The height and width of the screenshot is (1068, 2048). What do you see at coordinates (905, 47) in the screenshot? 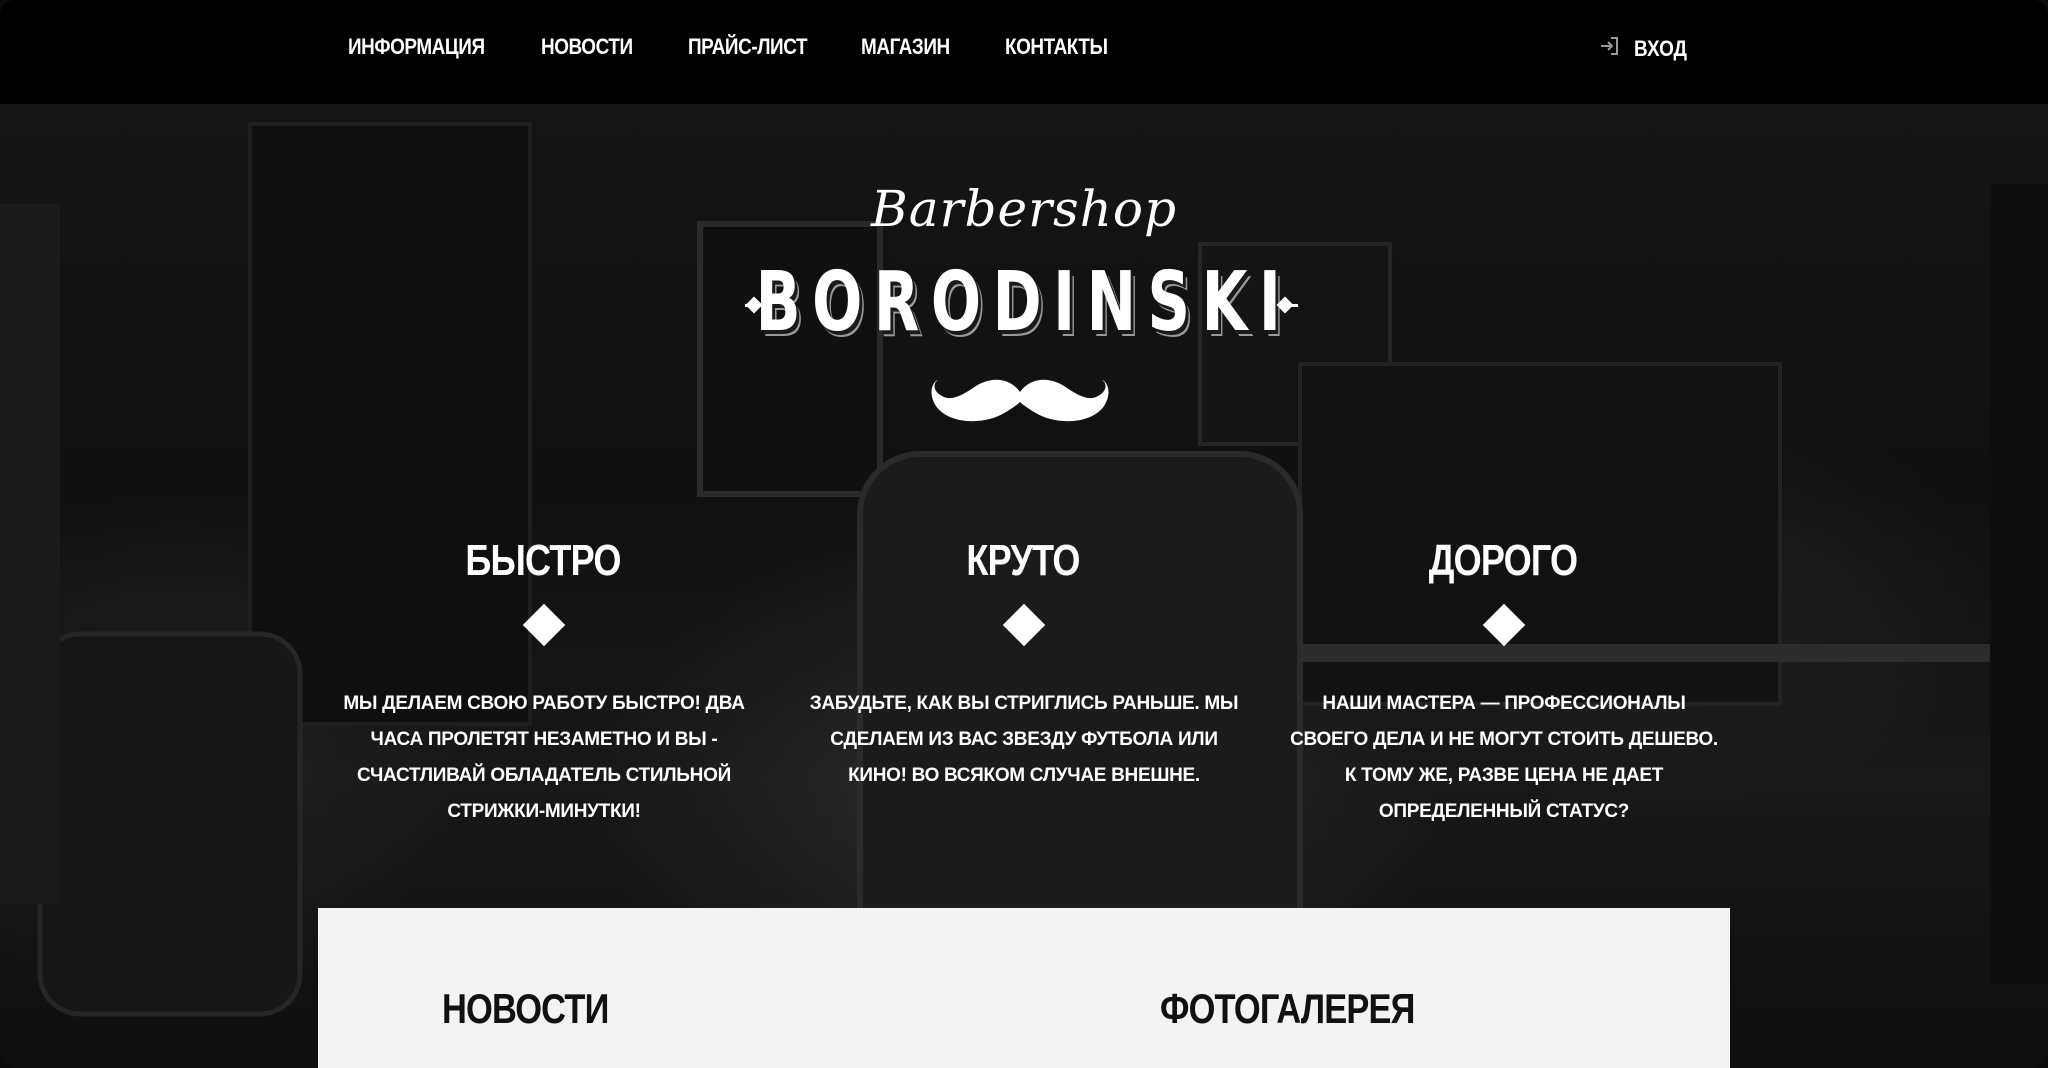
I see `nav-item-shop: МАГАЗИН` at bounding box center [905, 47].